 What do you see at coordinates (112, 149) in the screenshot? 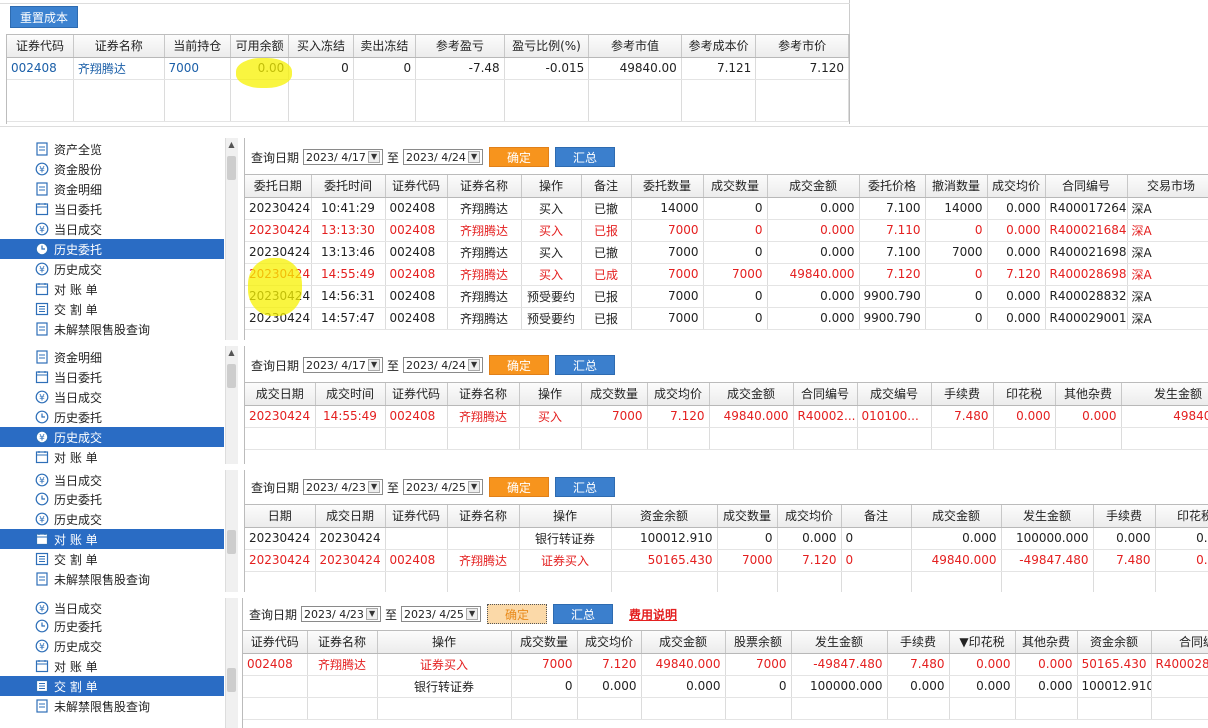
I see `sidebar-item-zichan-quanlan: 资产全览` at bounding box center [112, 149].